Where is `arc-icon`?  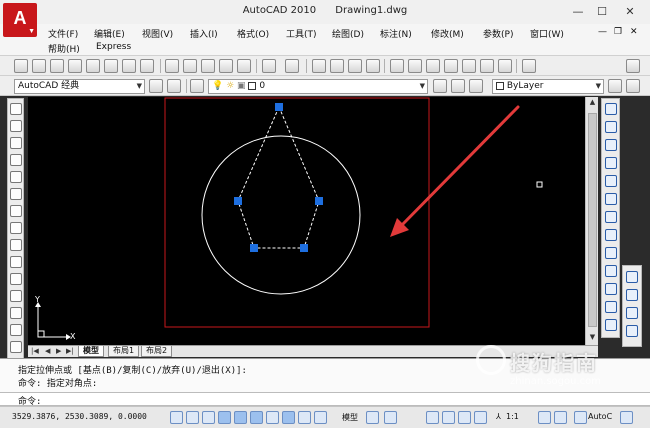 arc-icon is located at coordinates (16, 194).